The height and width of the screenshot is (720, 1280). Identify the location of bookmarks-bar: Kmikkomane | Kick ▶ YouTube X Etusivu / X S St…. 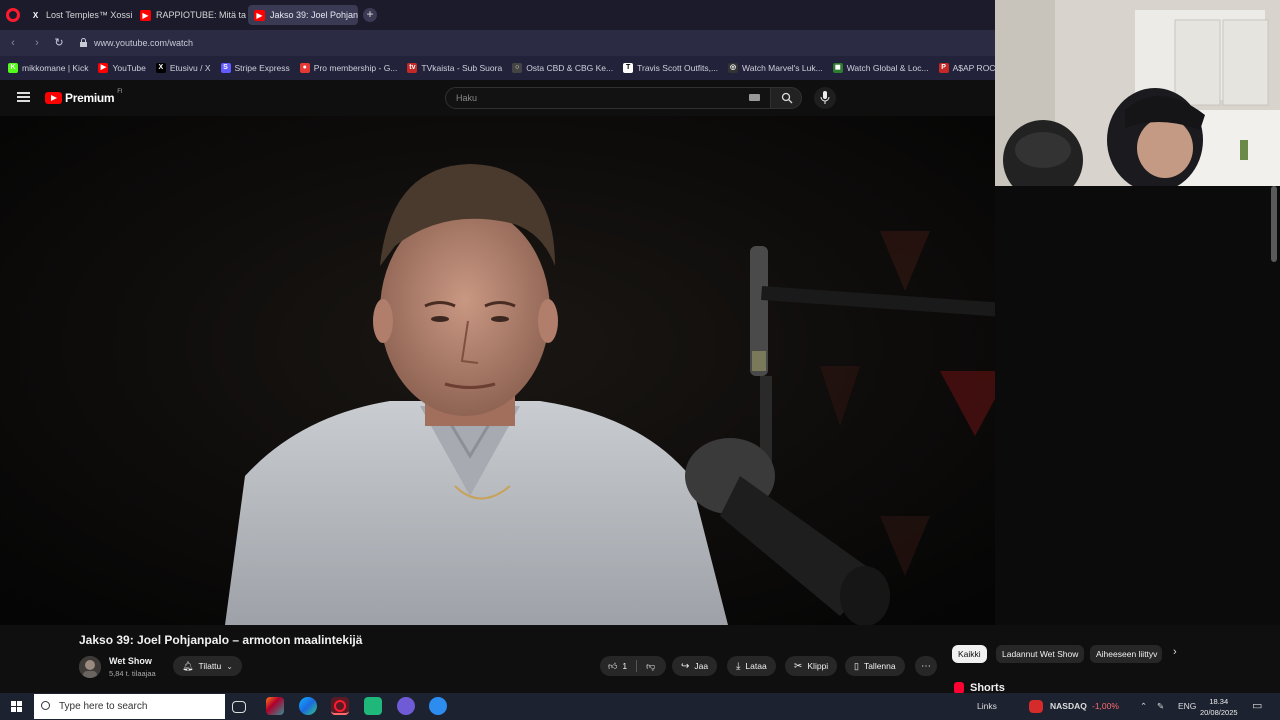
(497, 68).